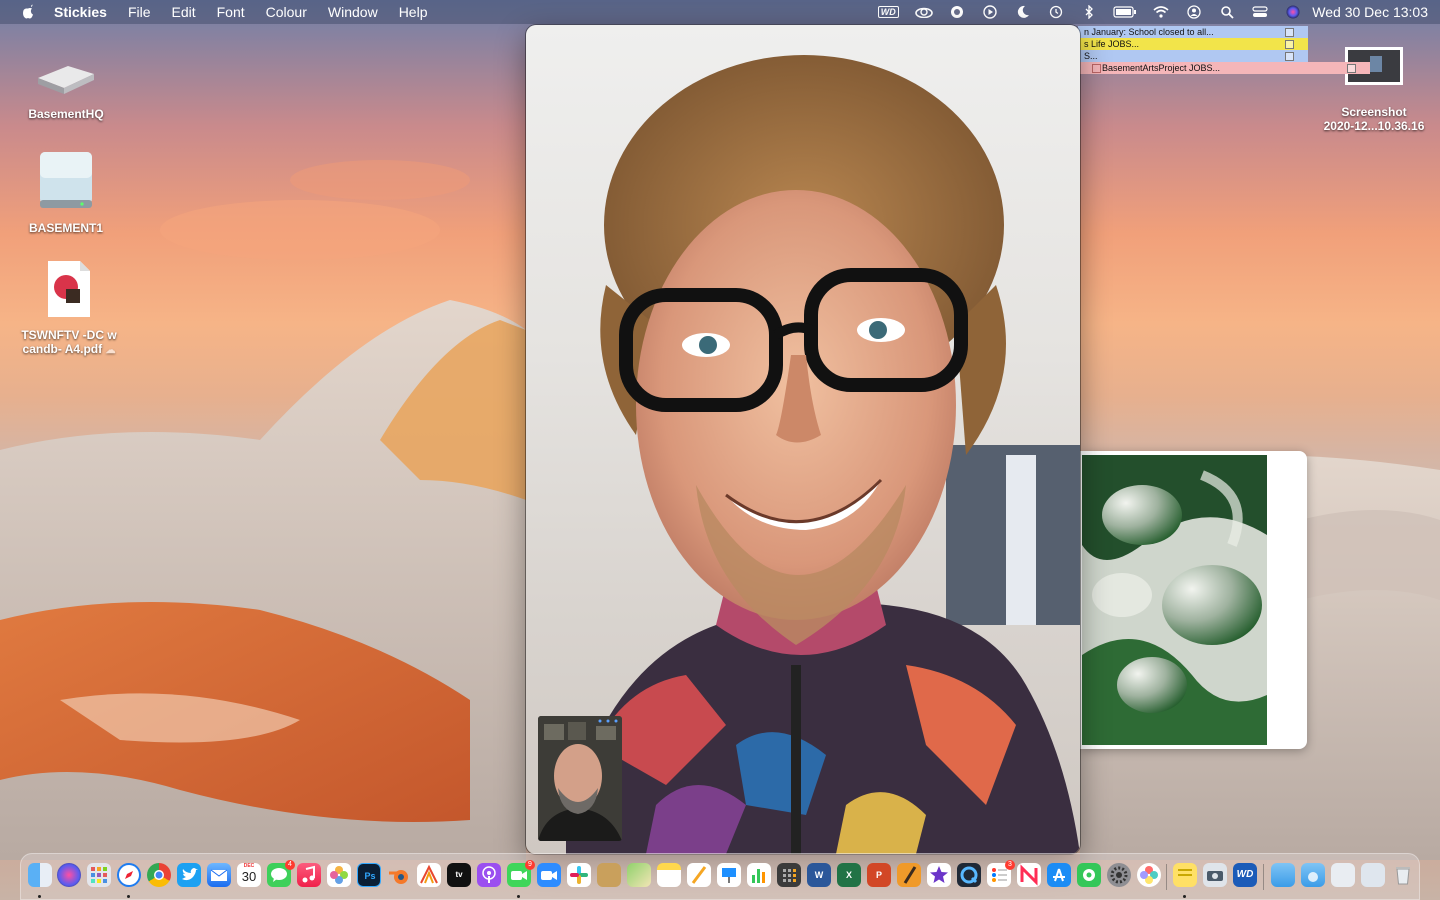  What do you see at coordinates (28, 12) in the screenshot?
I see `apple-menu-icon` at bounding box center [28, 12].